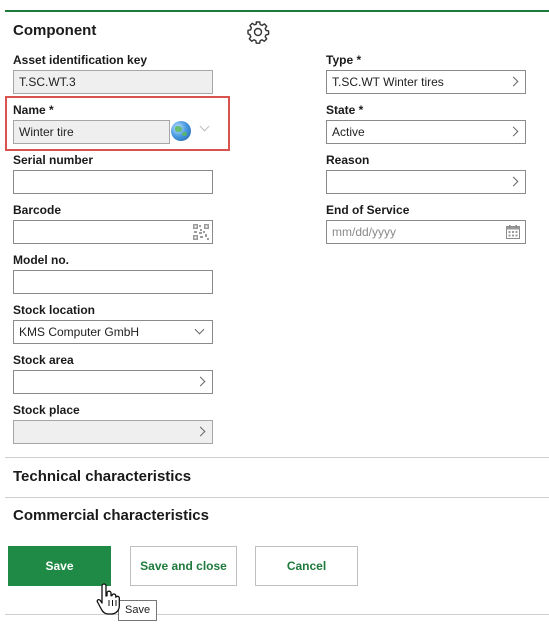 The width and height of the screenshot is (549, 628). I want to click on chevron-down-icon, so click(199, 329).